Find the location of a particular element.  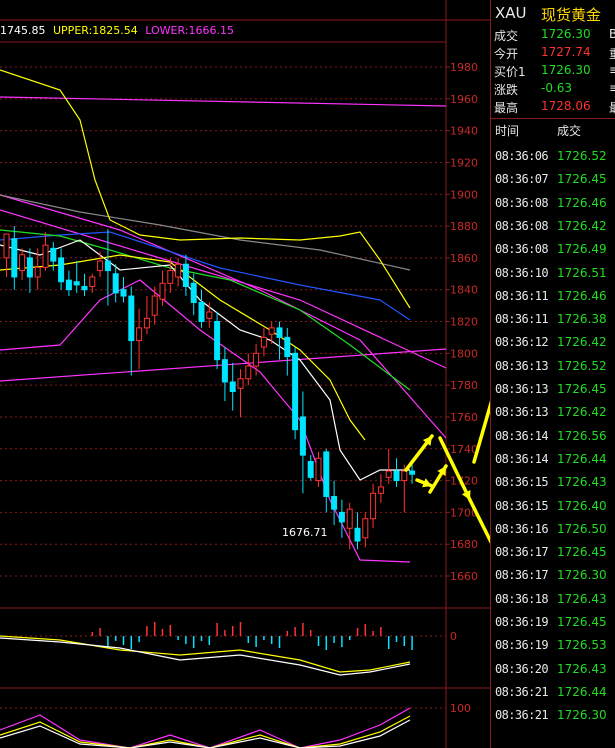

tick-row: 08:36:07 1726.45 is located at coordinates (553, 179).